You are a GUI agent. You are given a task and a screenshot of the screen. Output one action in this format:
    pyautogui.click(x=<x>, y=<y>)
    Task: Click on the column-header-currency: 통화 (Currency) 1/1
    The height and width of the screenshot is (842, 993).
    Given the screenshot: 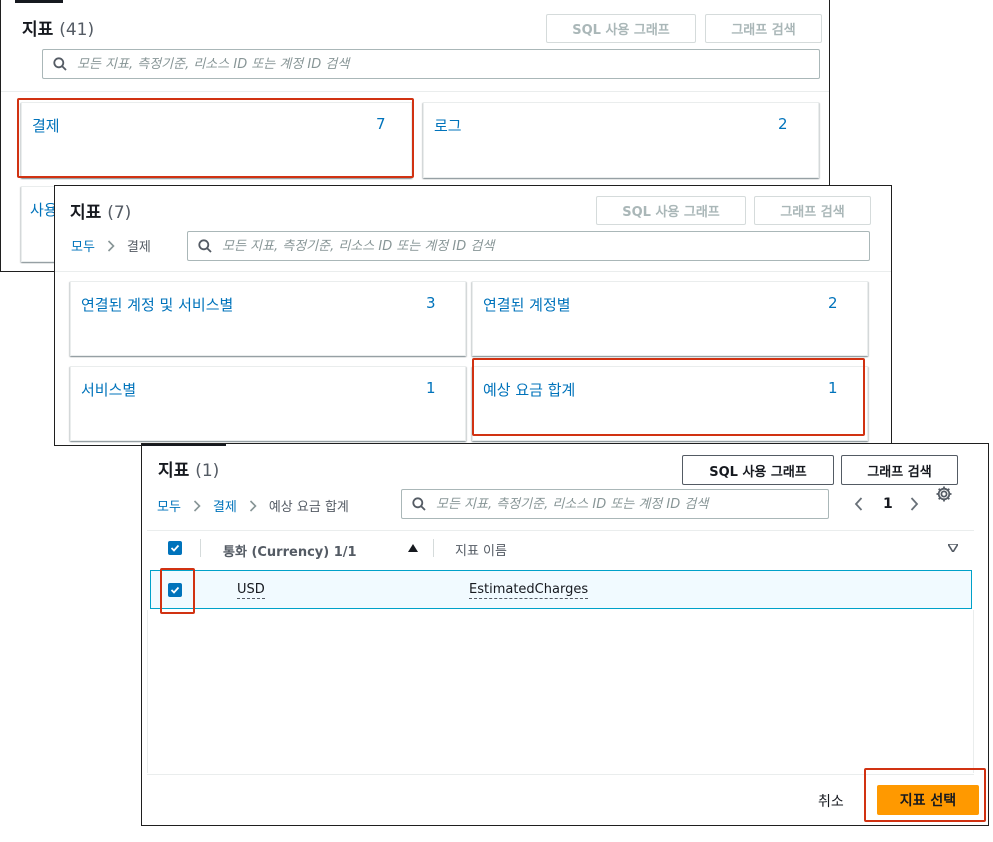 What is the action you would take?
    pyautogui.click(x=290, y=550)
    